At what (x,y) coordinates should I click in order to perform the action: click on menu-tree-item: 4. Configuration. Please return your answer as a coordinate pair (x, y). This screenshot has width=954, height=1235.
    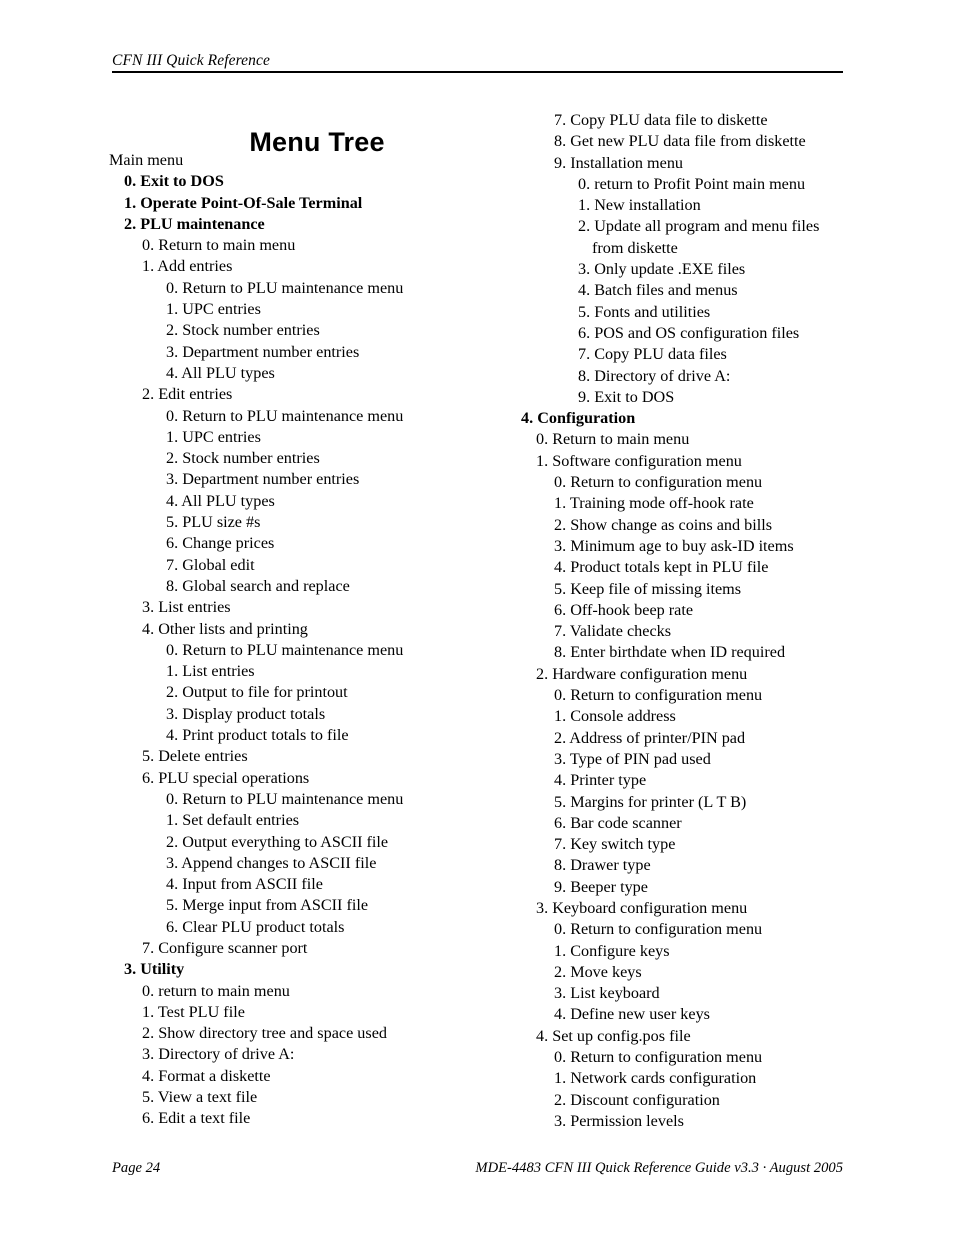
    Looking at the image, I should click on (578, 418).